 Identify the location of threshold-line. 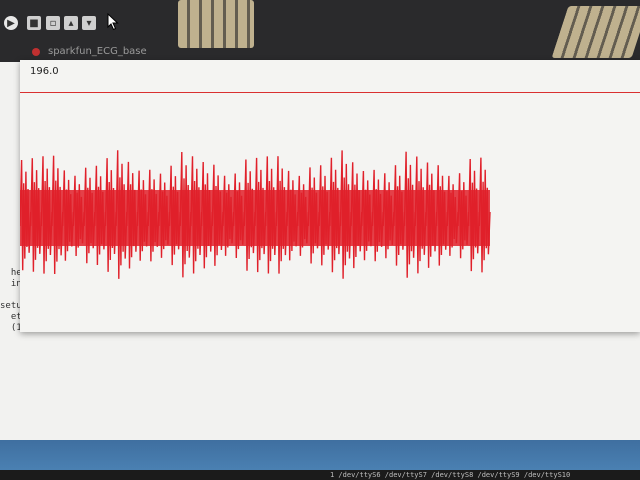
(330, 92).